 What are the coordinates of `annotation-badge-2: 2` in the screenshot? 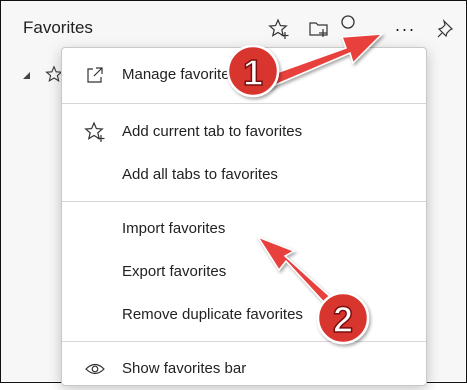 It's located at (343, 318).